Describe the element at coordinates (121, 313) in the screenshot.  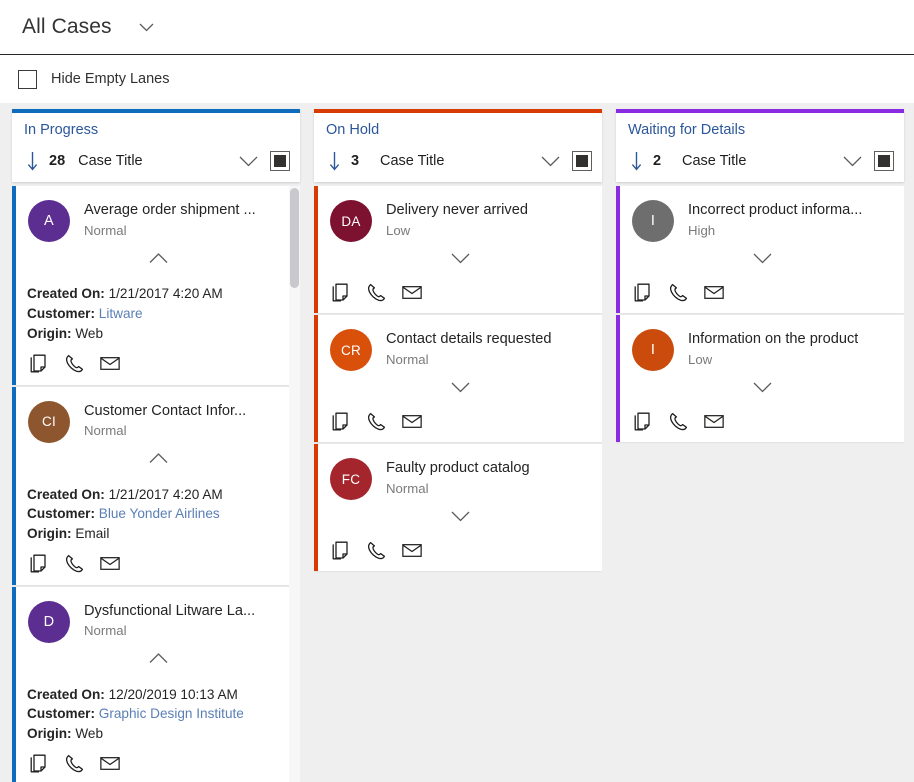
I see `card-field-value: Litware` at that location.